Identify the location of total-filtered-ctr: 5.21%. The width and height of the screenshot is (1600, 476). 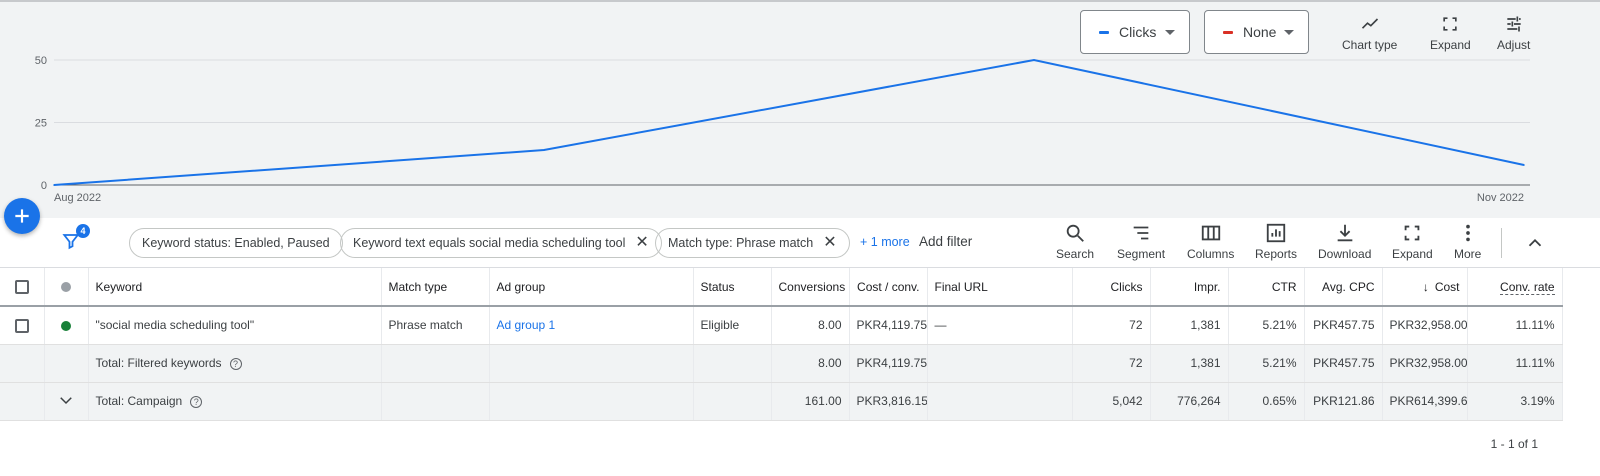
(1266, 363).